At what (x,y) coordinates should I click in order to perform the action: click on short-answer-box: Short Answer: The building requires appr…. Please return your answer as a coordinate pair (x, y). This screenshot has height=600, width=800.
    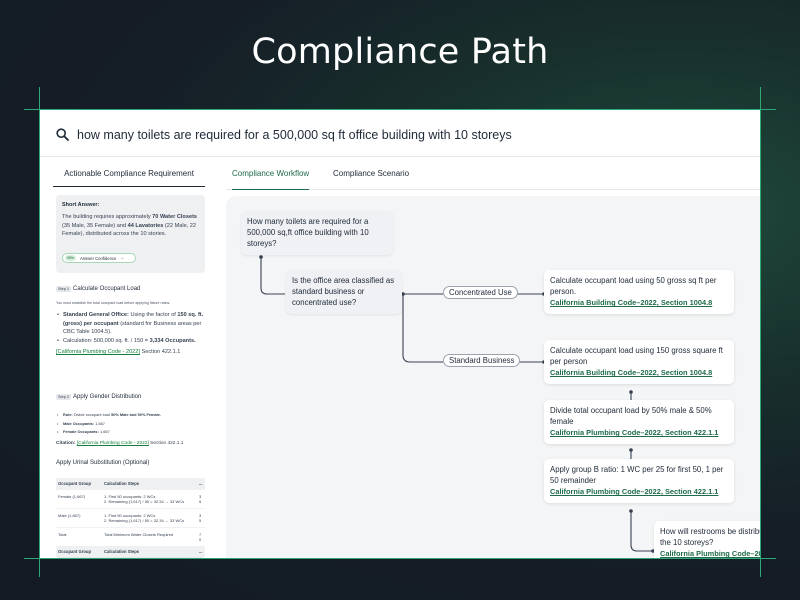
    Looking at the image, I should click on (130, 234).